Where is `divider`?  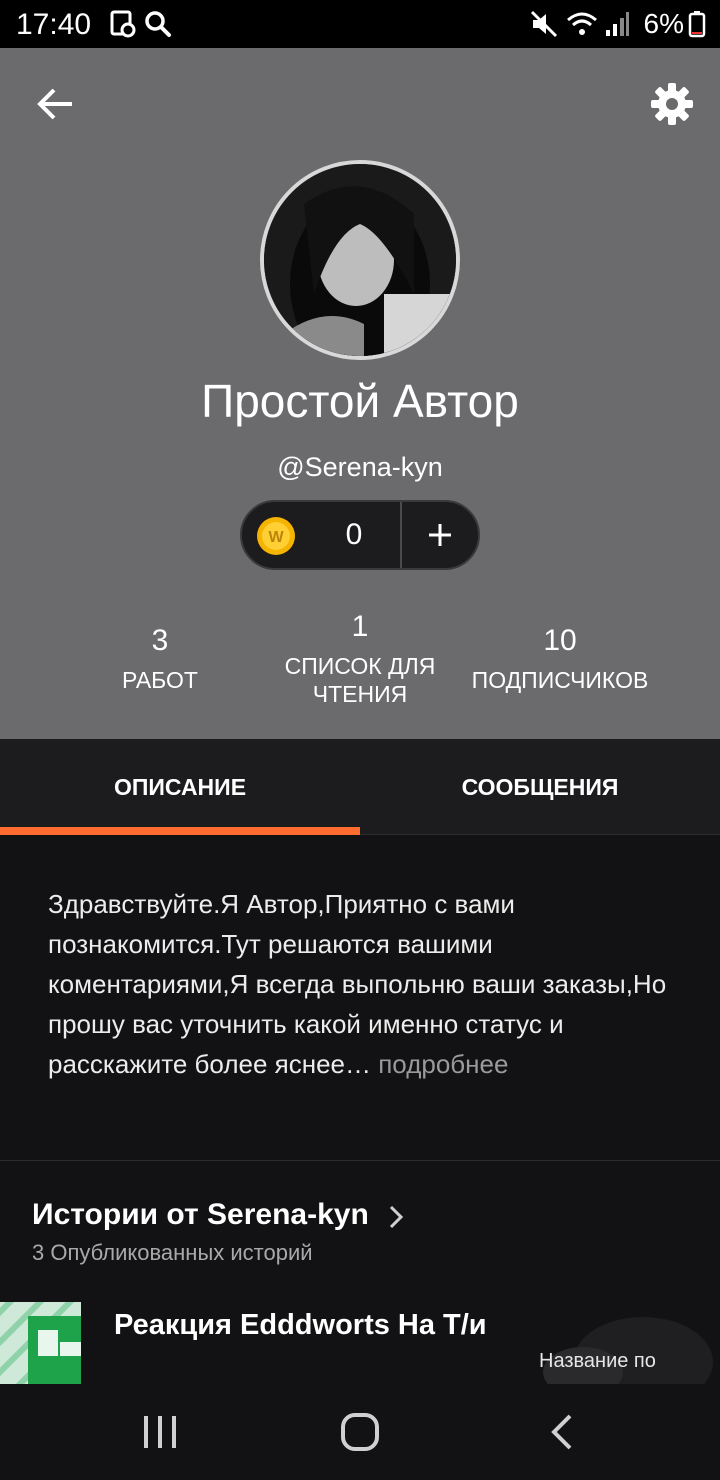 divider is located at coordinates (360, 1160).